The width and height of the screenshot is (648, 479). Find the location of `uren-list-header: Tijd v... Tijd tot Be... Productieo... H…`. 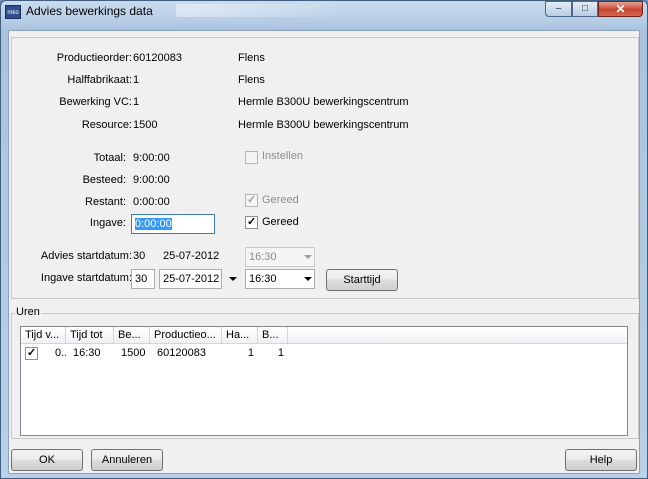

uren-list-header: Tijd v... Tijd tot Be... Productieo... H… is located at coordinates (324, 335).